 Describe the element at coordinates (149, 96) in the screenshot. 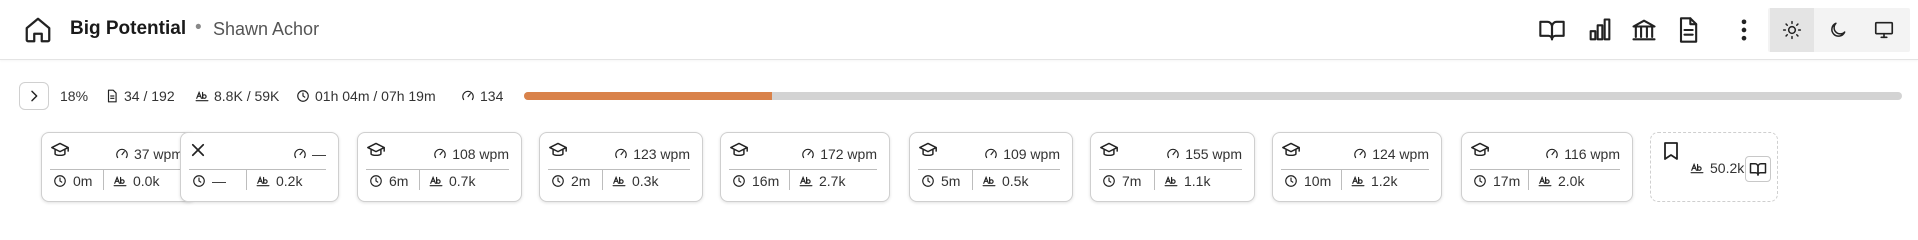

I see `pages-value: 34 / 192` at that location.